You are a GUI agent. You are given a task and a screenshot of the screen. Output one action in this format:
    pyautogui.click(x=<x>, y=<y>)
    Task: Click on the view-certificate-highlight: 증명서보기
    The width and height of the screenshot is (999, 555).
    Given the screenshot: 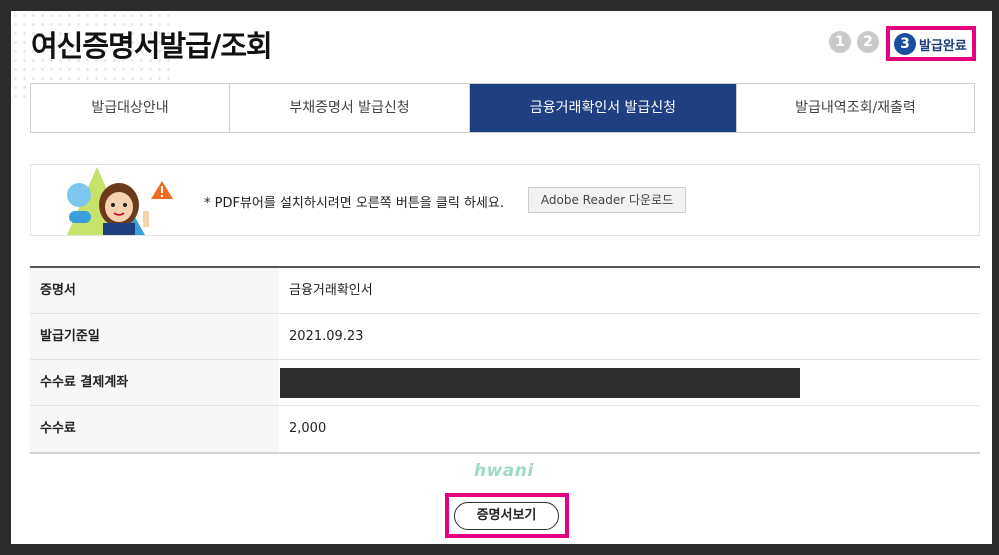 What is the action you would take?
    pyautogui.click(x=507, y=515)
    